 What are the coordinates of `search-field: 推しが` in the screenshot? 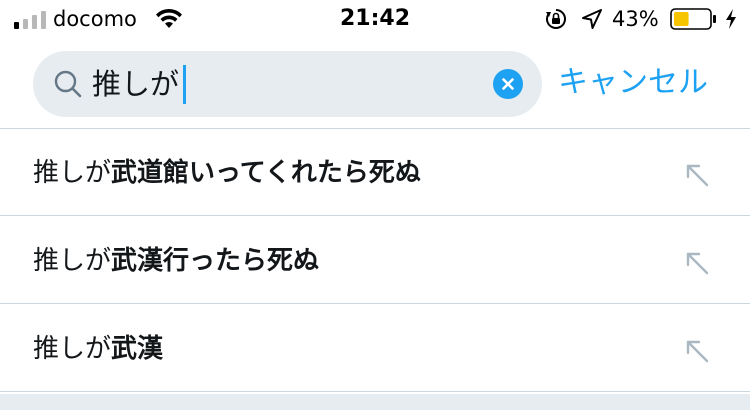 It's located at (287, 84).